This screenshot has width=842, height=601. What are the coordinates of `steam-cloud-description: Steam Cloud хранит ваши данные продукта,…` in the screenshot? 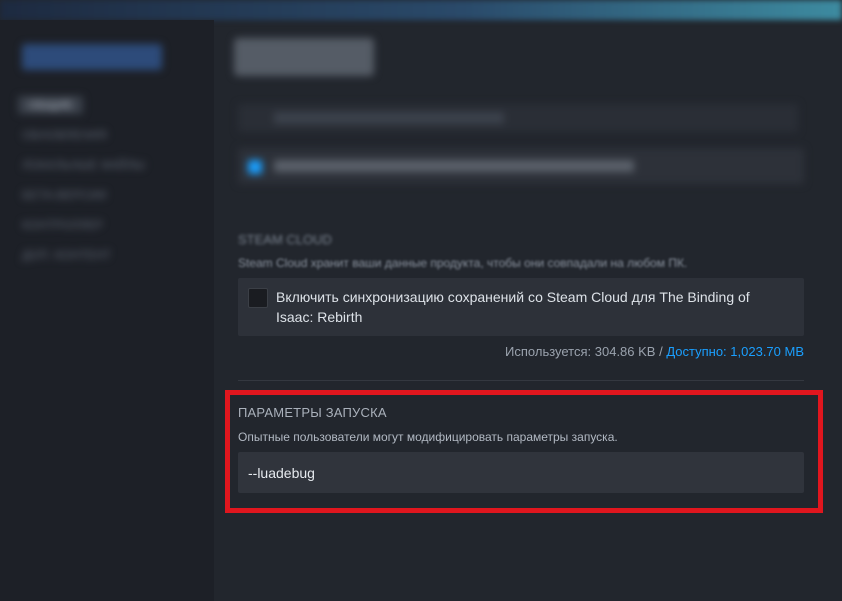 It's located at (463, 263).